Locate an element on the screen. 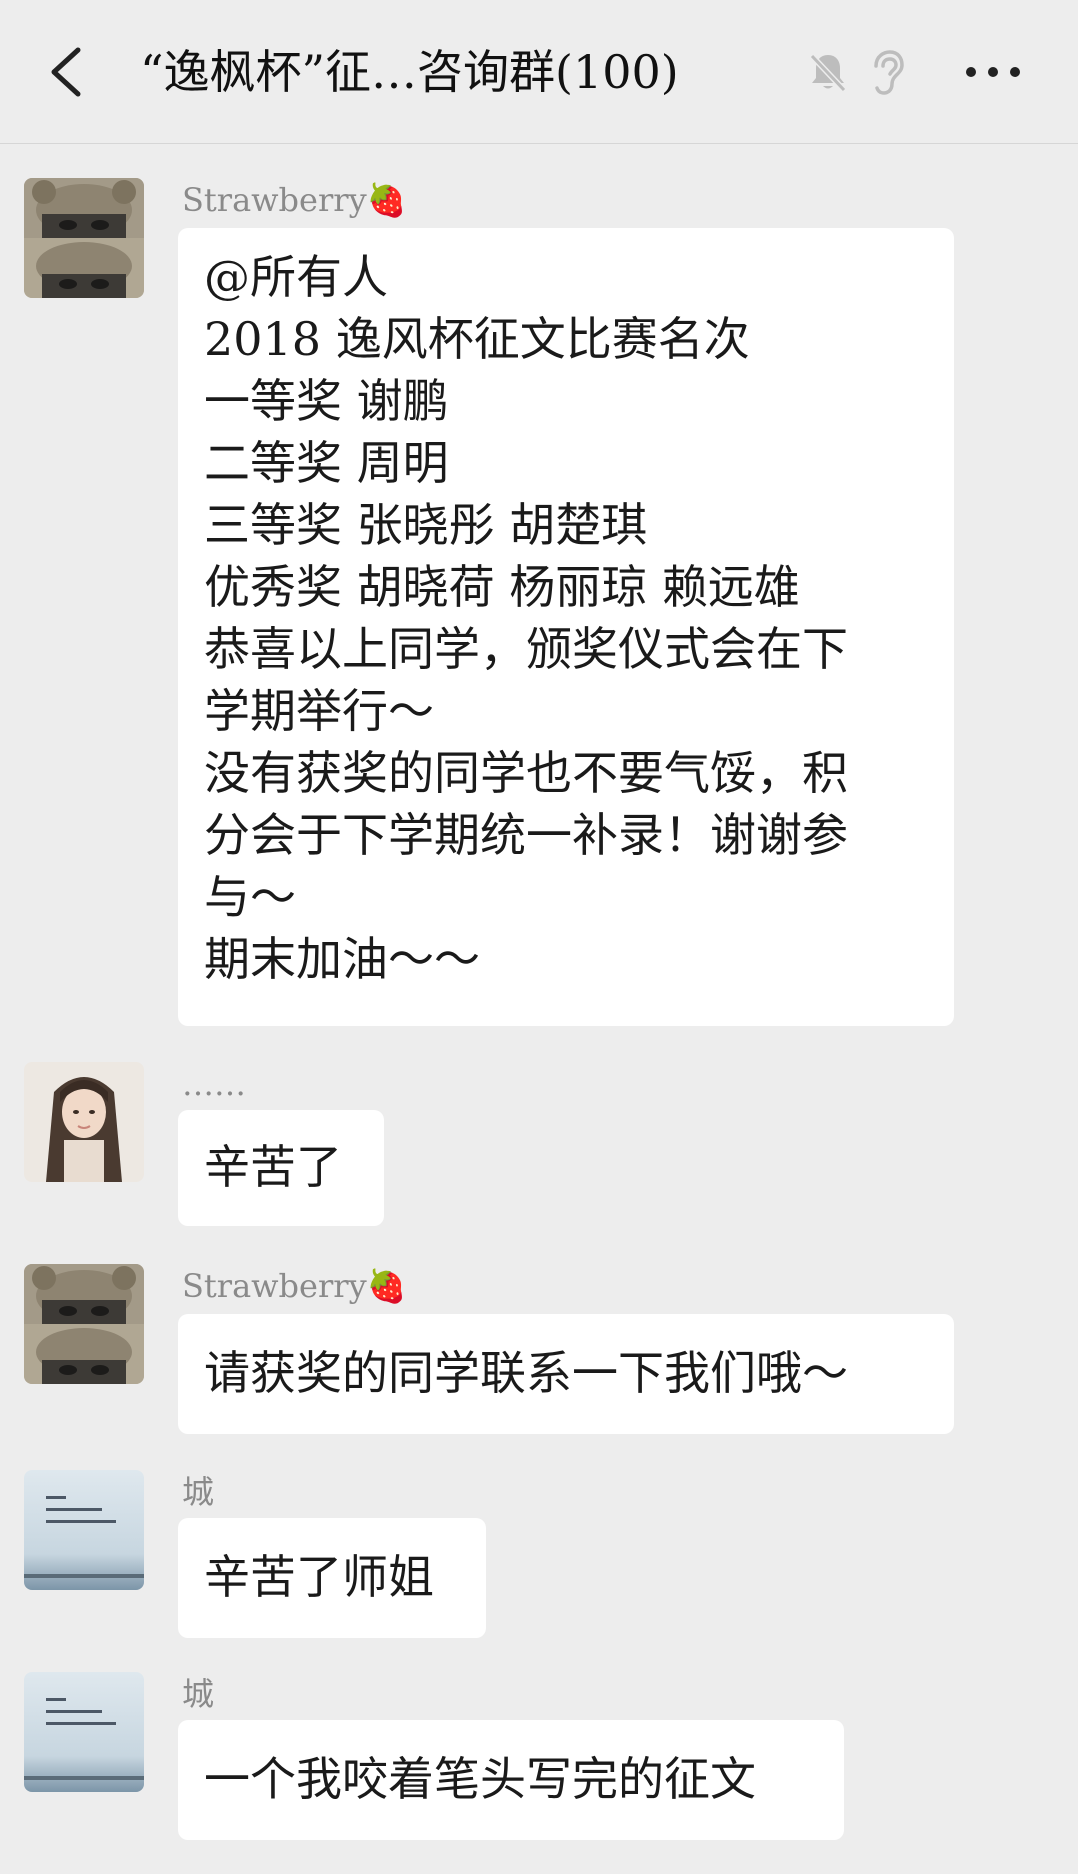 The height and width of the screenshot is (1874, 1078). avatar-girl-long-hair is located at coordinates (84, 1122).